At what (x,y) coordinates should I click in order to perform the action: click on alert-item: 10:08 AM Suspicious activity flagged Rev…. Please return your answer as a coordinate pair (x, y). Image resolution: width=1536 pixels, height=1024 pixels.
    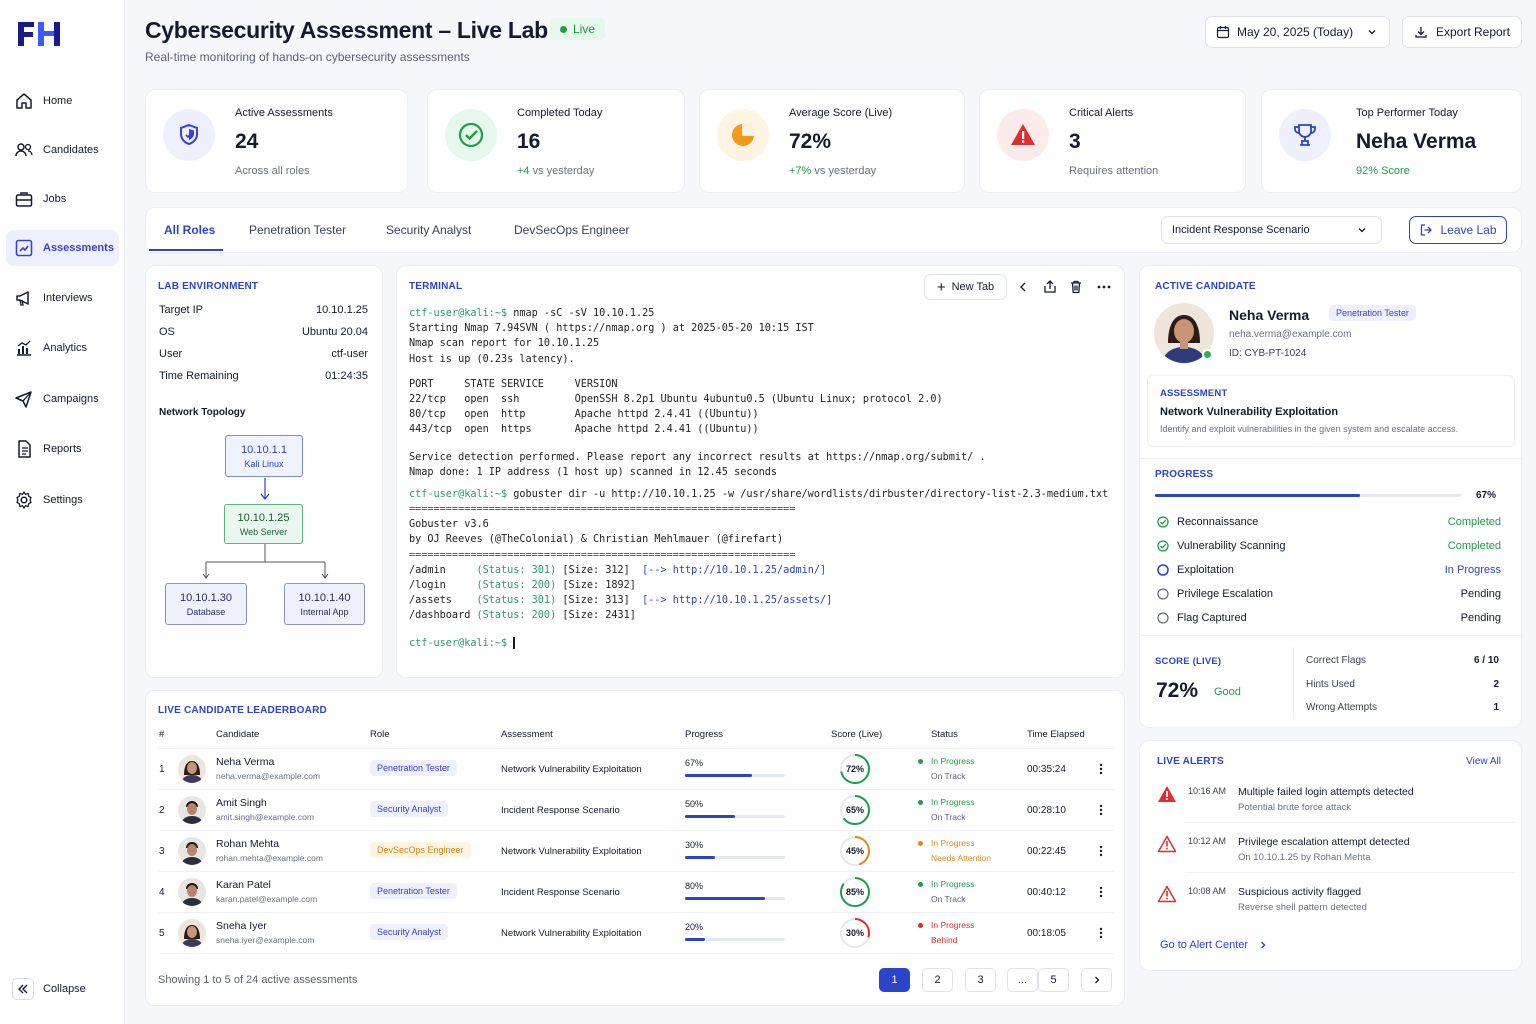
    Looking at the image, I should click on (1337, 905).